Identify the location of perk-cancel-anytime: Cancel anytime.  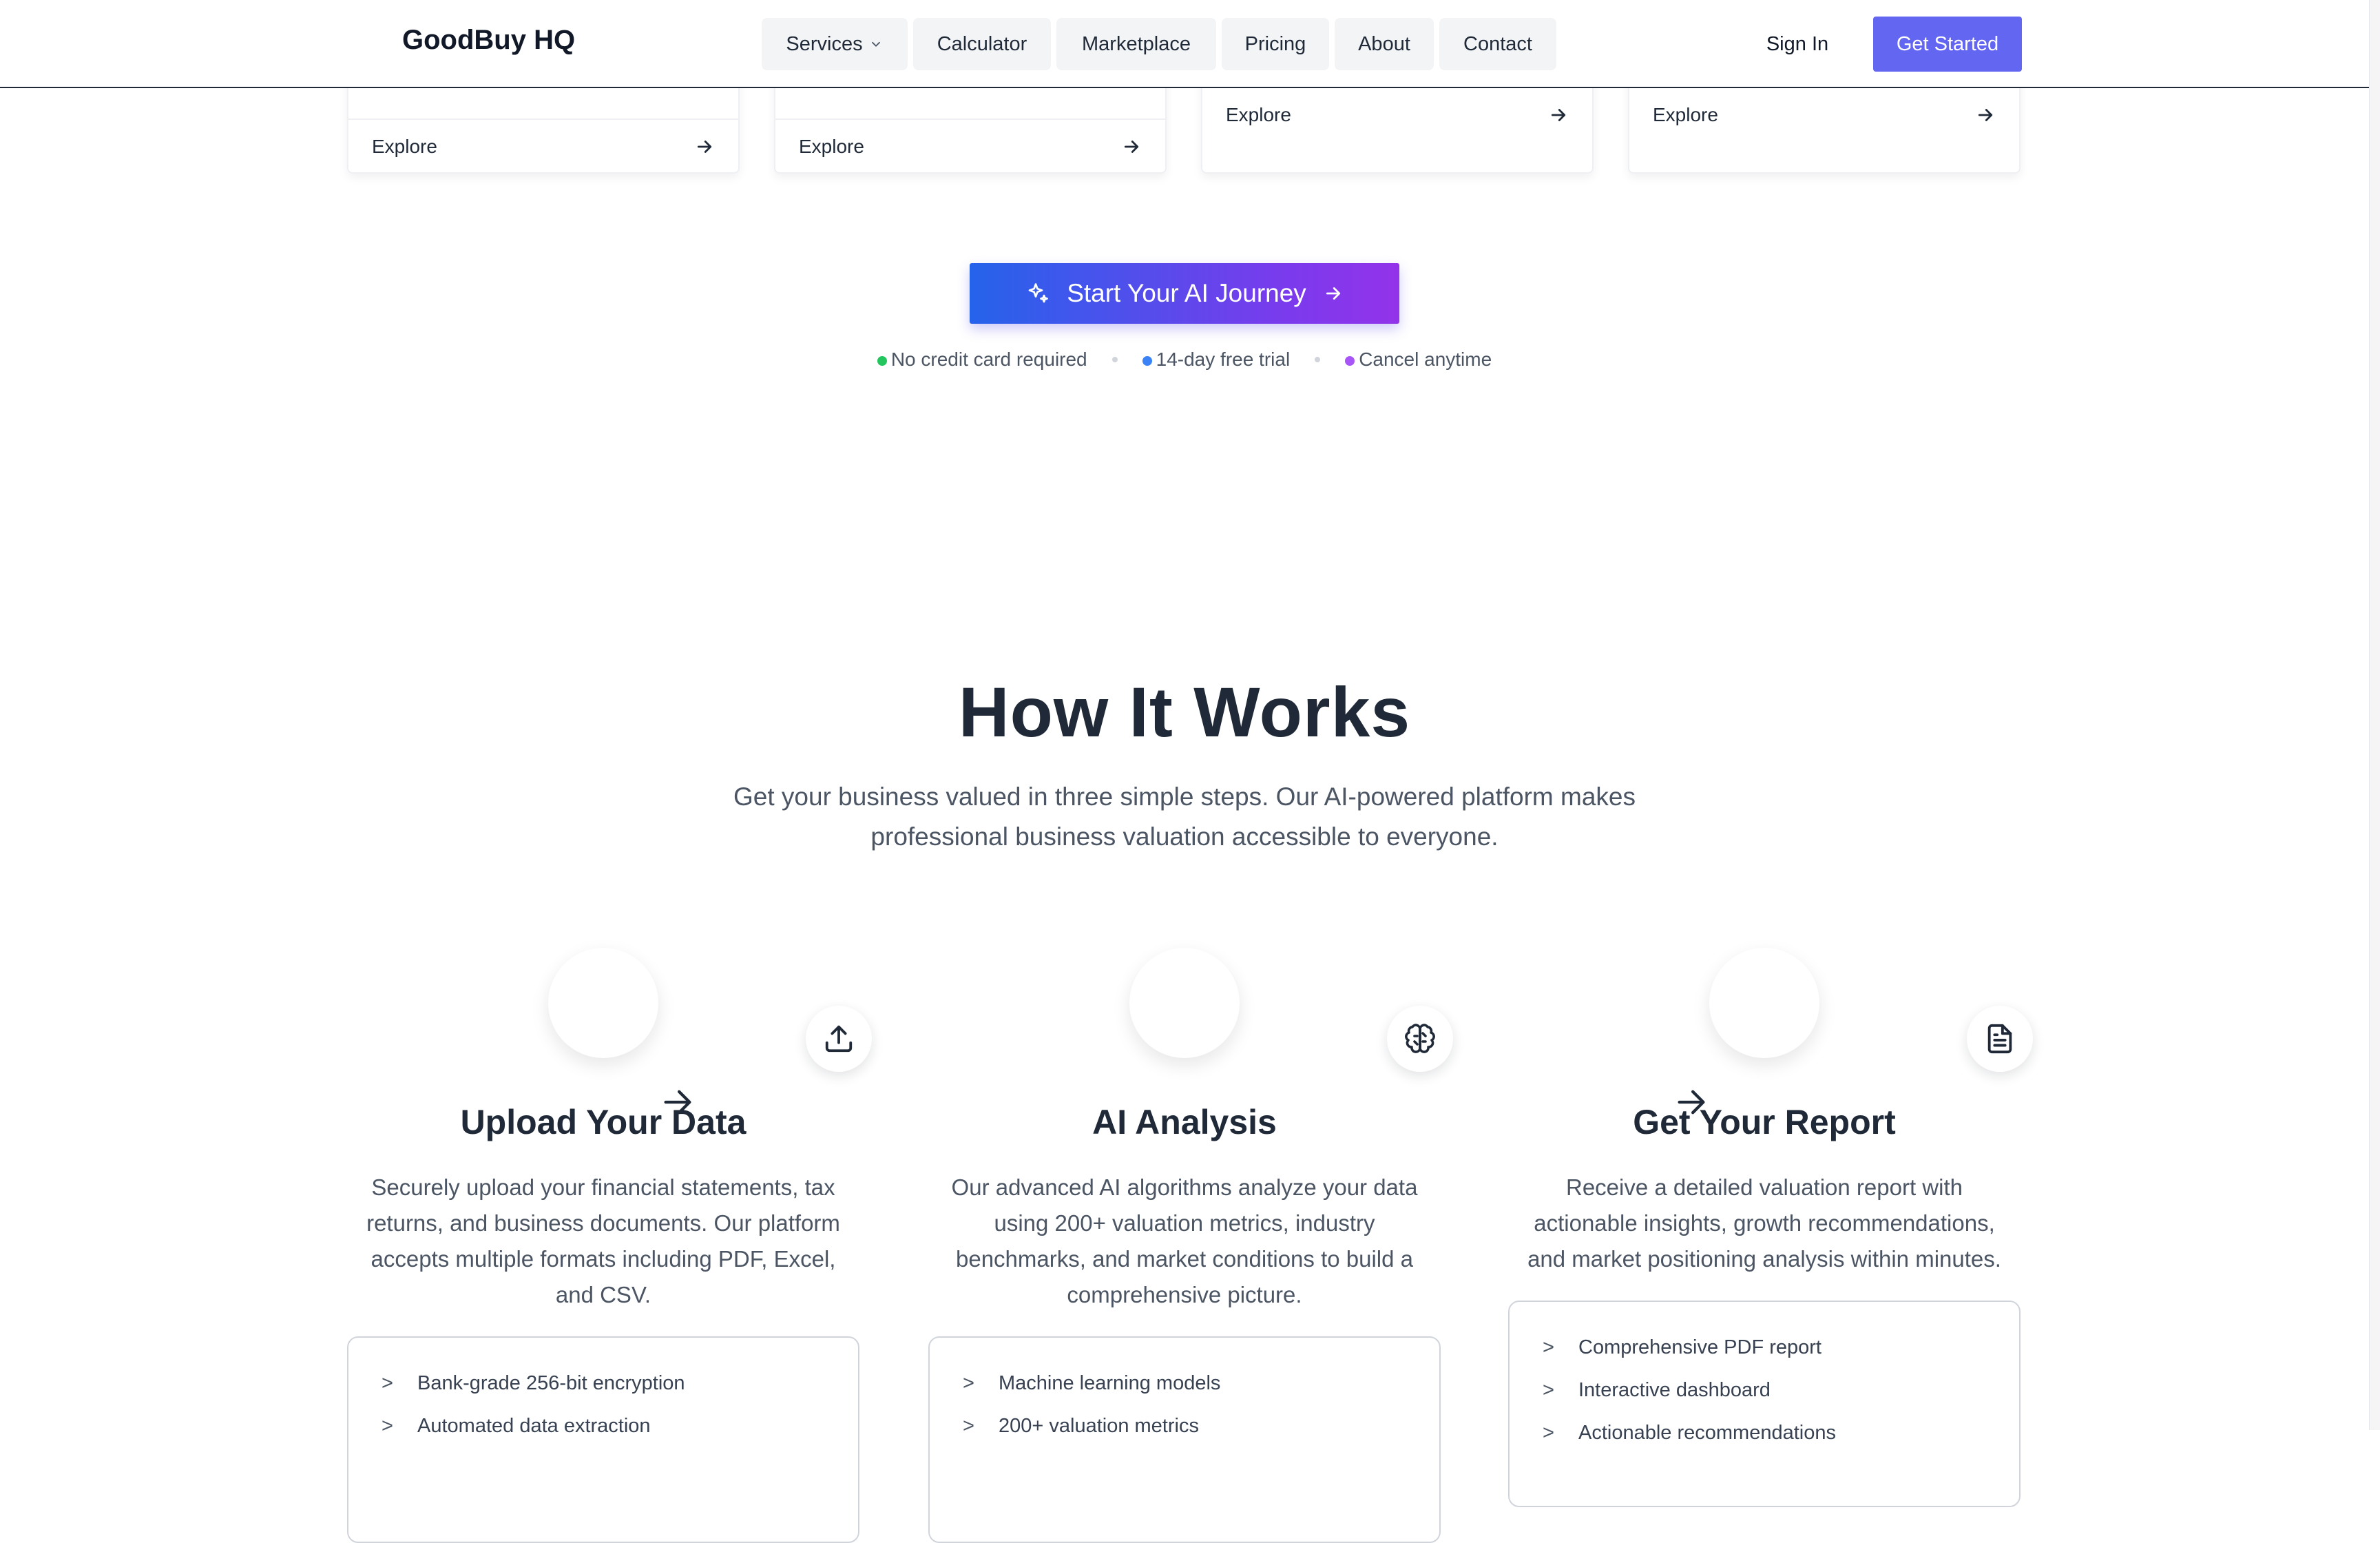
(1418, 360).